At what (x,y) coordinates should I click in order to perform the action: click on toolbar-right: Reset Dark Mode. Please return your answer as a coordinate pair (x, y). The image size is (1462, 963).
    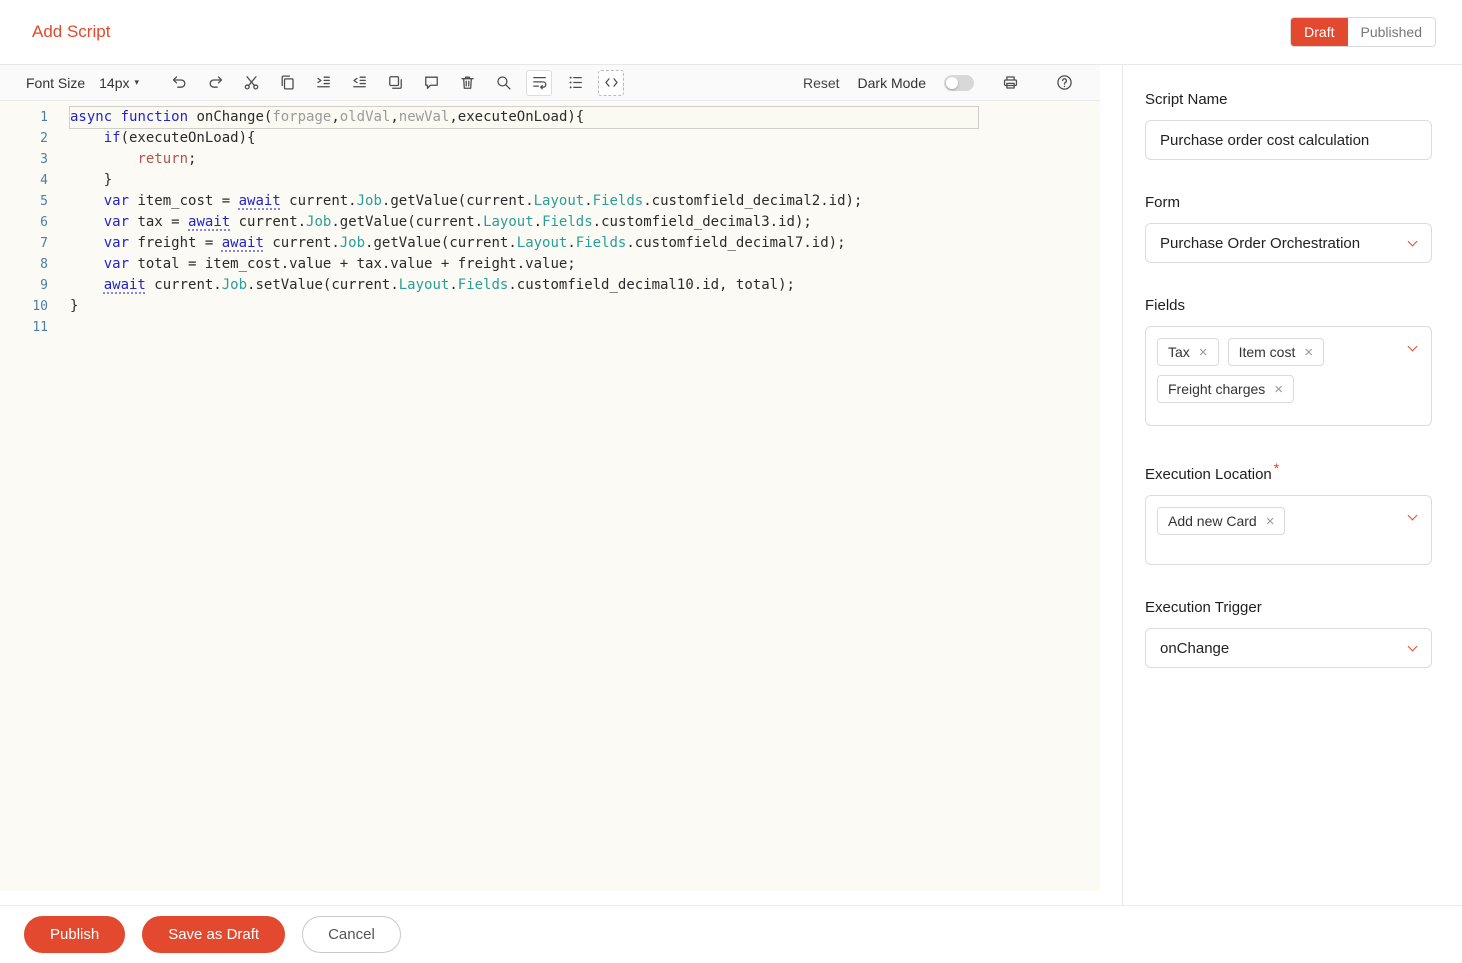
    Looking at the image, I should click on (942, 83).